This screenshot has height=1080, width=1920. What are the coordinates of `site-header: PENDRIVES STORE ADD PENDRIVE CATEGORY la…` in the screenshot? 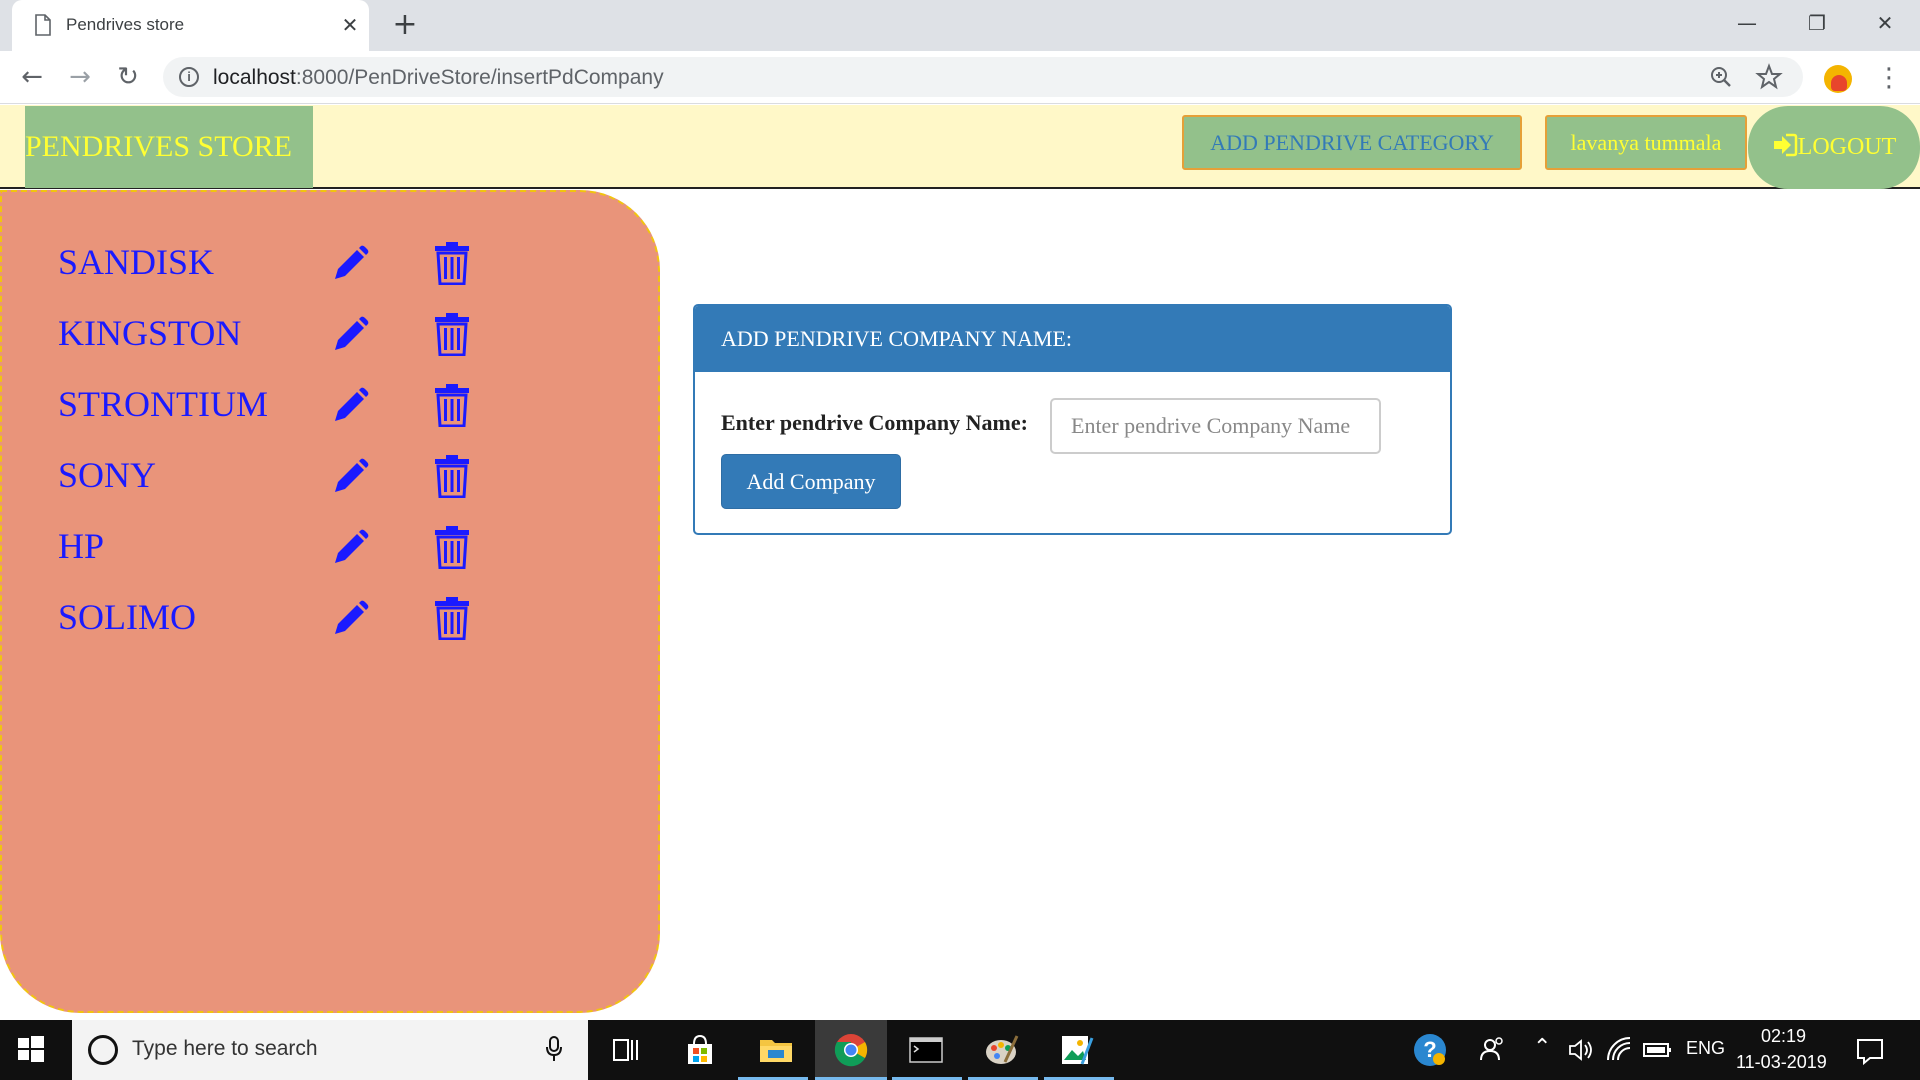 It's located at (960, 147).